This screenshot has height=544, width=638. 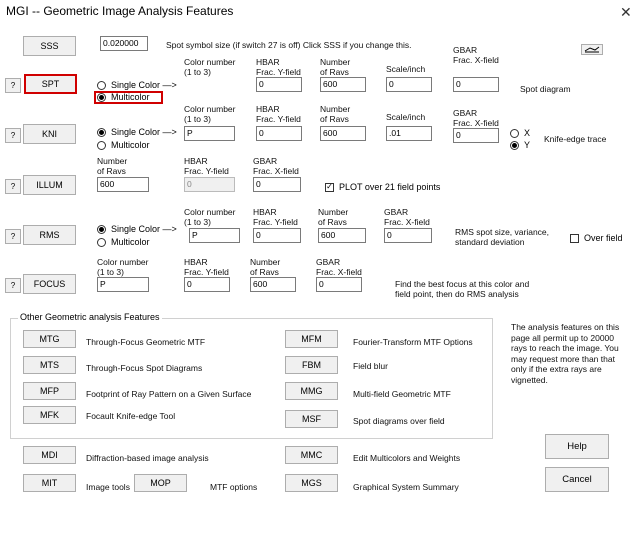 I want to click on focus-rays-label: Number of Ravs, so click(x=265, y=267).